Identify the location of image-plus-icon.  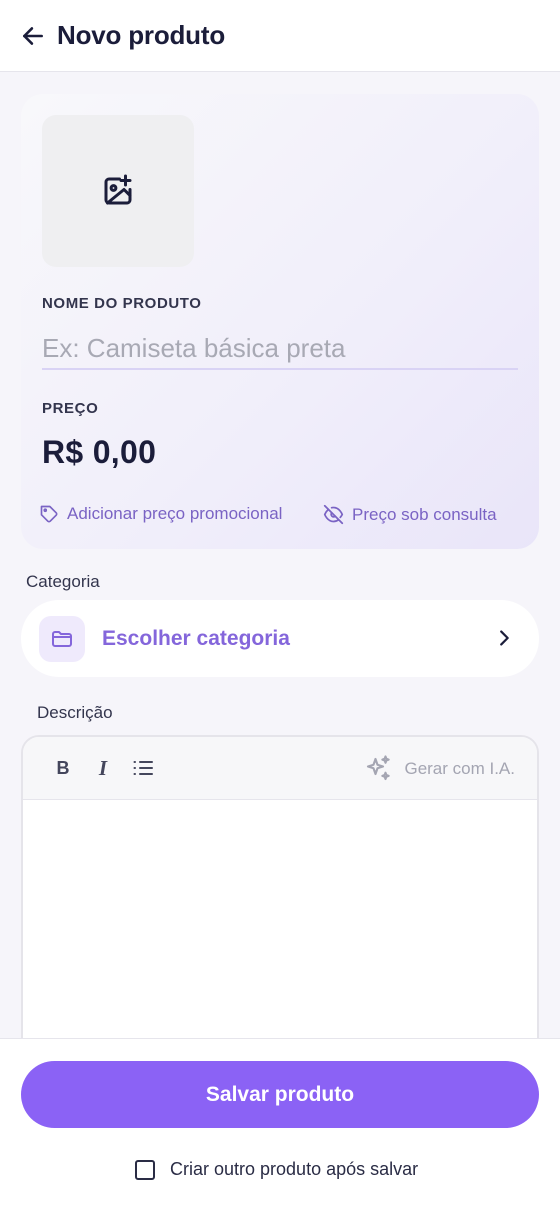
(118, 189).